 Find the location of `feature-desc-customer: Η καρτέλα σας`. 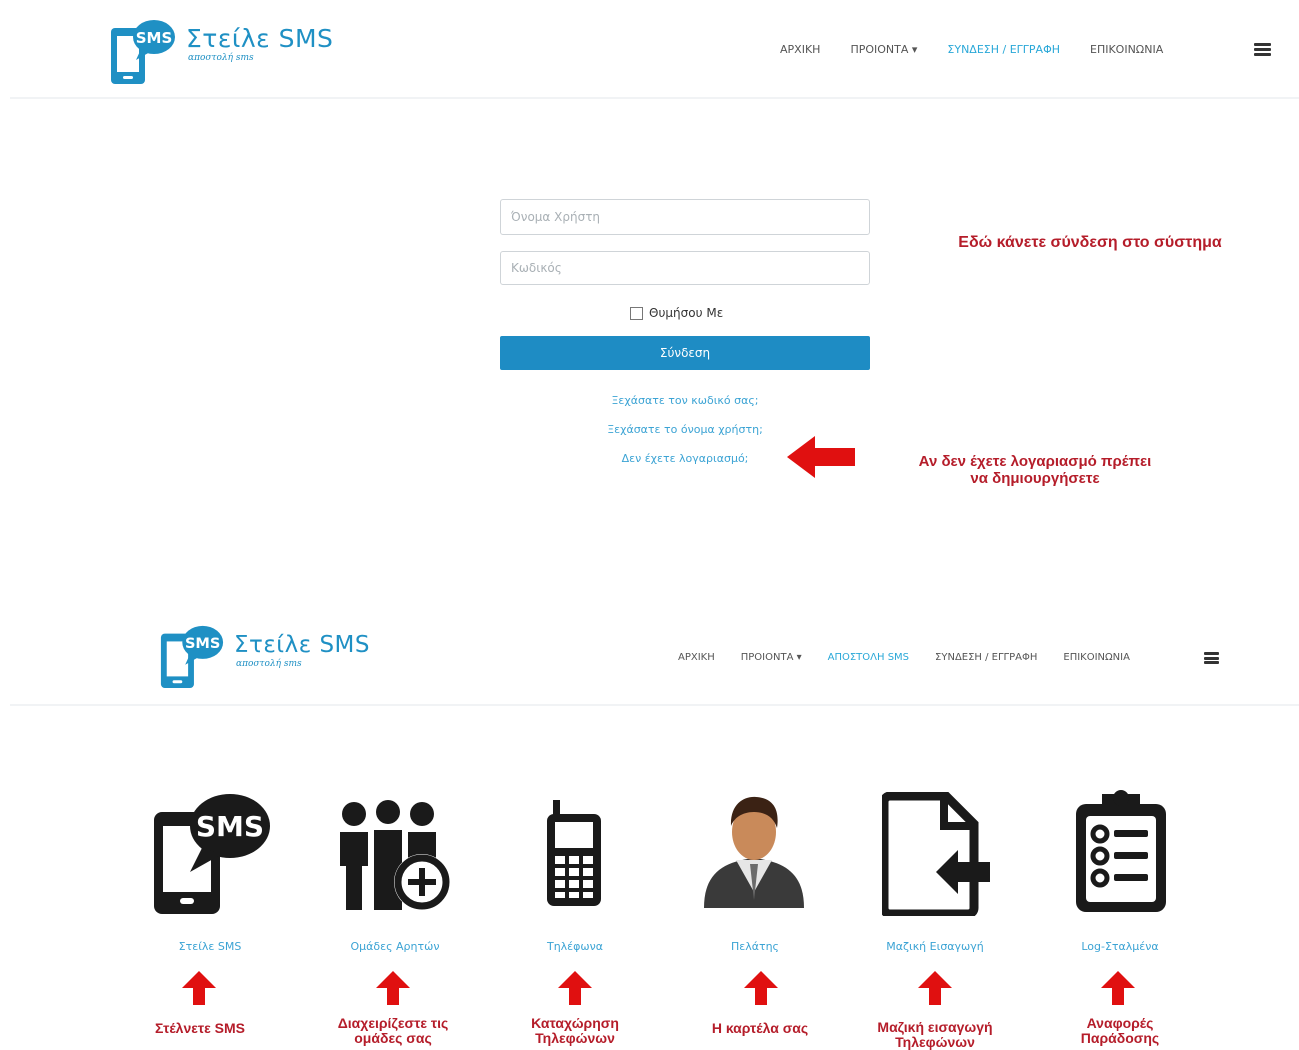

feature-desc-customer: Η καρτέλα σας is located at coordinates (760, 1028).